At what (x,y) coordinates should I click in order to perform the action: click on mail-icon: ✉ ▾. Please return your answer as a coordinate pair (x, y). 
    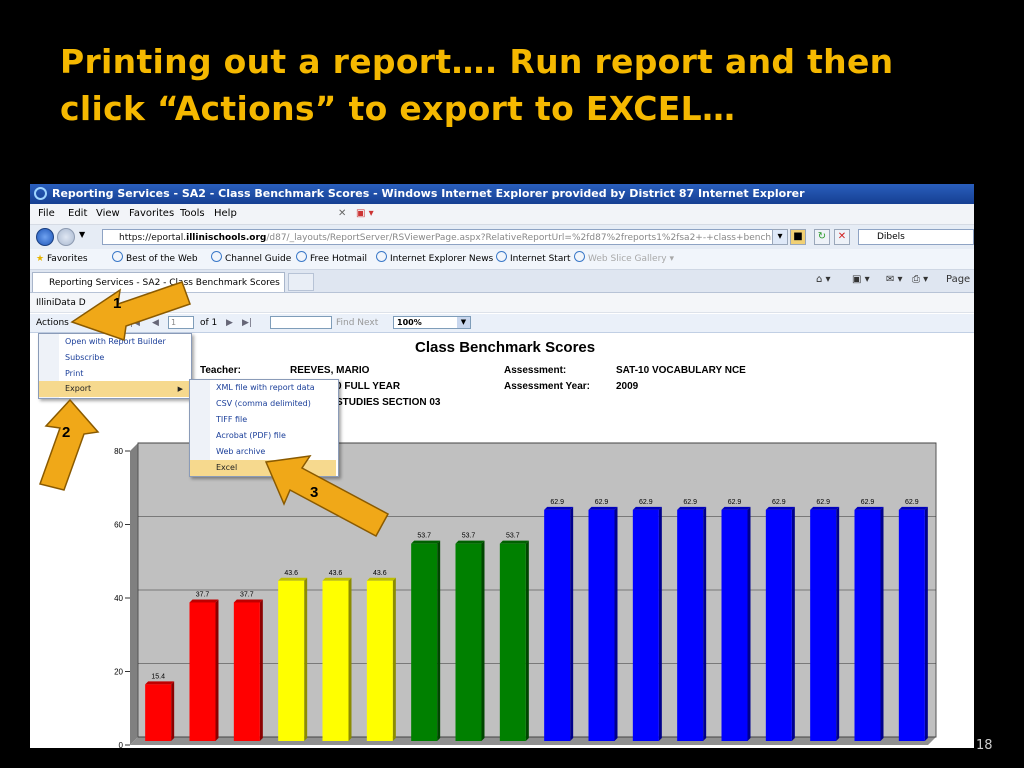
    Looking at the image, I should click on (894, 279).